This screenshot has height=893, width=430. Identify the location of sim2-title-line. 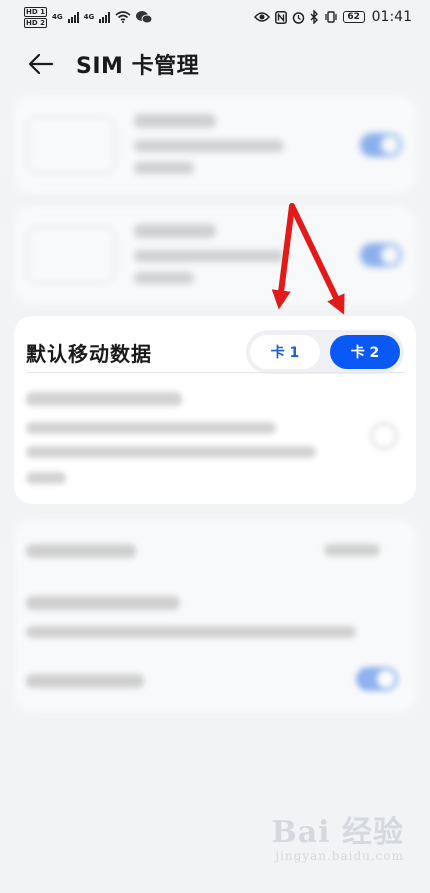
(175, 231).